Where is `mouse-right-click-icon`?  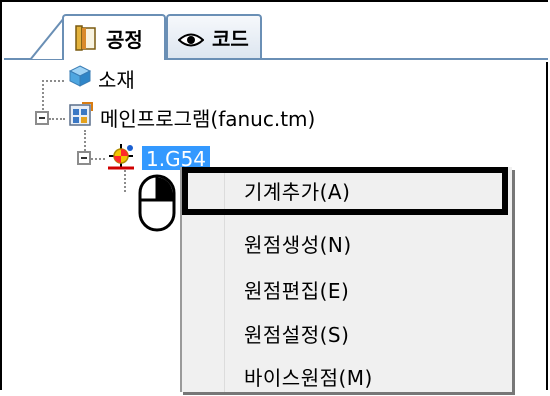
mouse-right-click-icon is located at coordinates (156, 202).